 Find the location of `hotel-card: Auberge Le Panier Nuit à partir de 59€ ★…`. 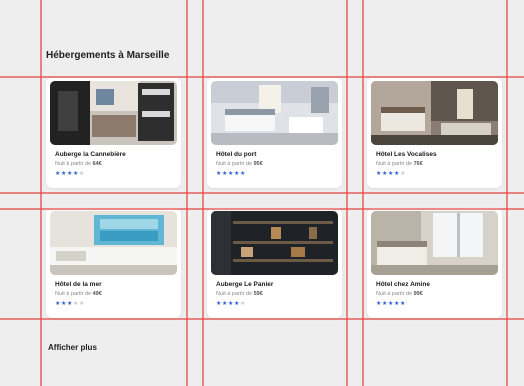

hotel-card: Auberge Le Panier Nuit à partir de 59€ ★… is located at coordinates (274, 263).